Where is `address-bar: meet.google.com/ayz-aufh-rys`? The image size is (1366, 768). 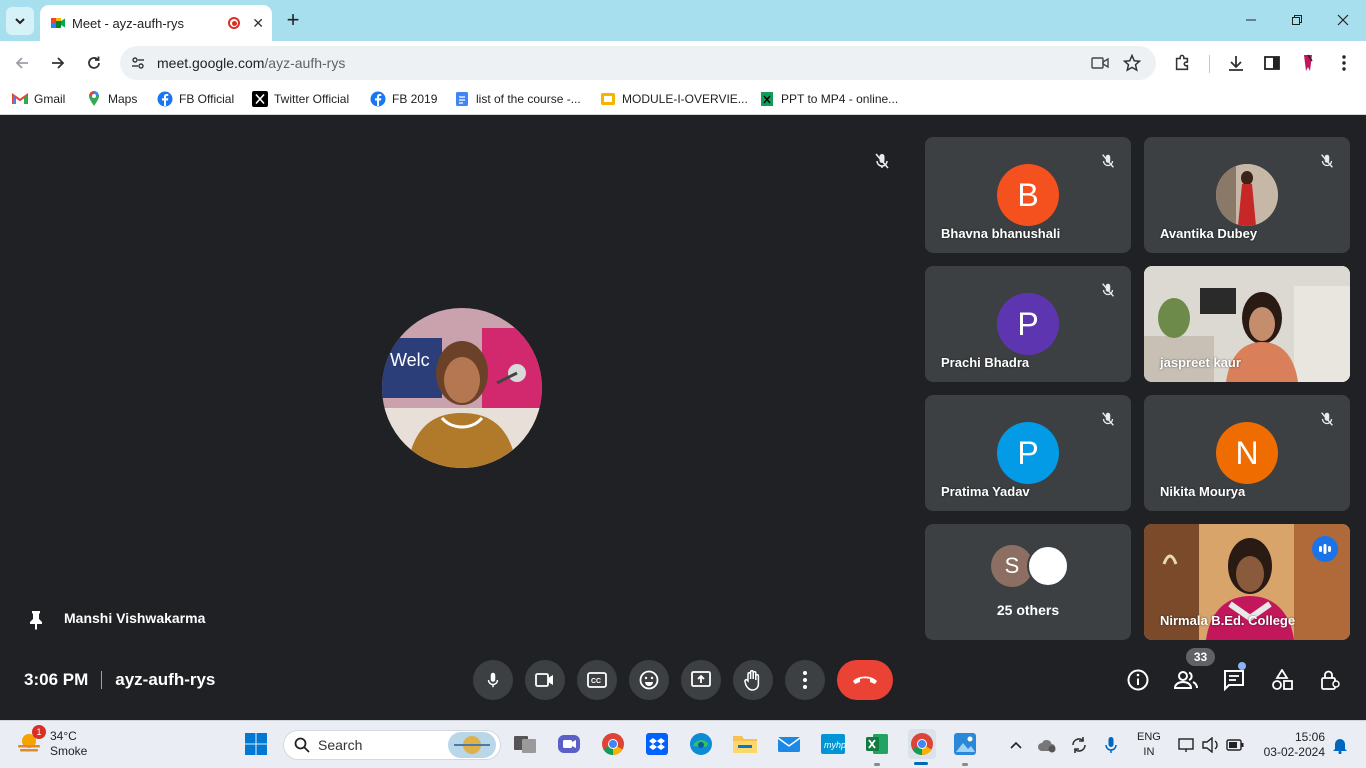
address-bar: meet.google.com/ayz-aufh-rys is located at coordinates (638, 63).